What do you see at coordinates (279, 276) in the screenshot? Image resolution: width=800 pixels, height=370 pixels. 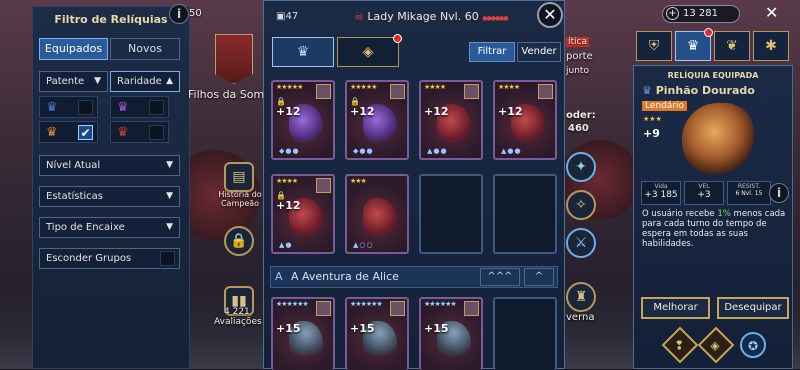 I see `set-icon: A` at bounding box center [279, 276].